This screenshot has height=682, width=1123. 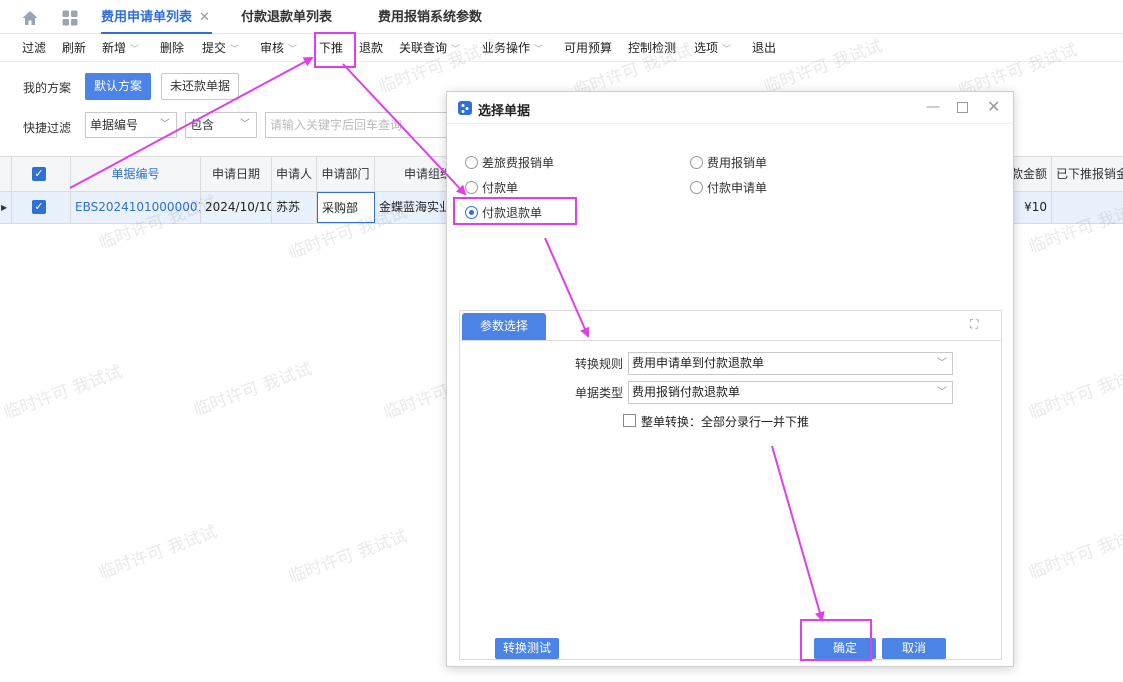 I want to click on select-all-cell: ✓, so click(x=41, y=174).